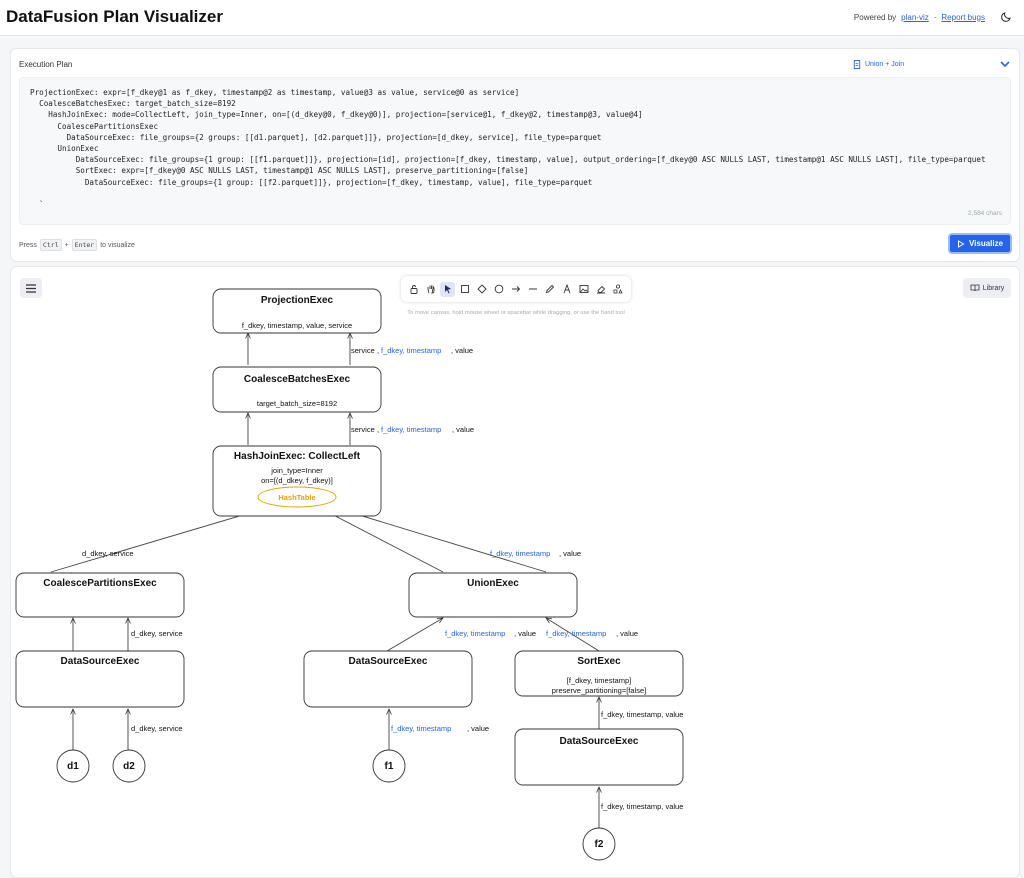  I want to click on edge-label-fdkey-4: f_dkey, timestamp, so click(475, 633).